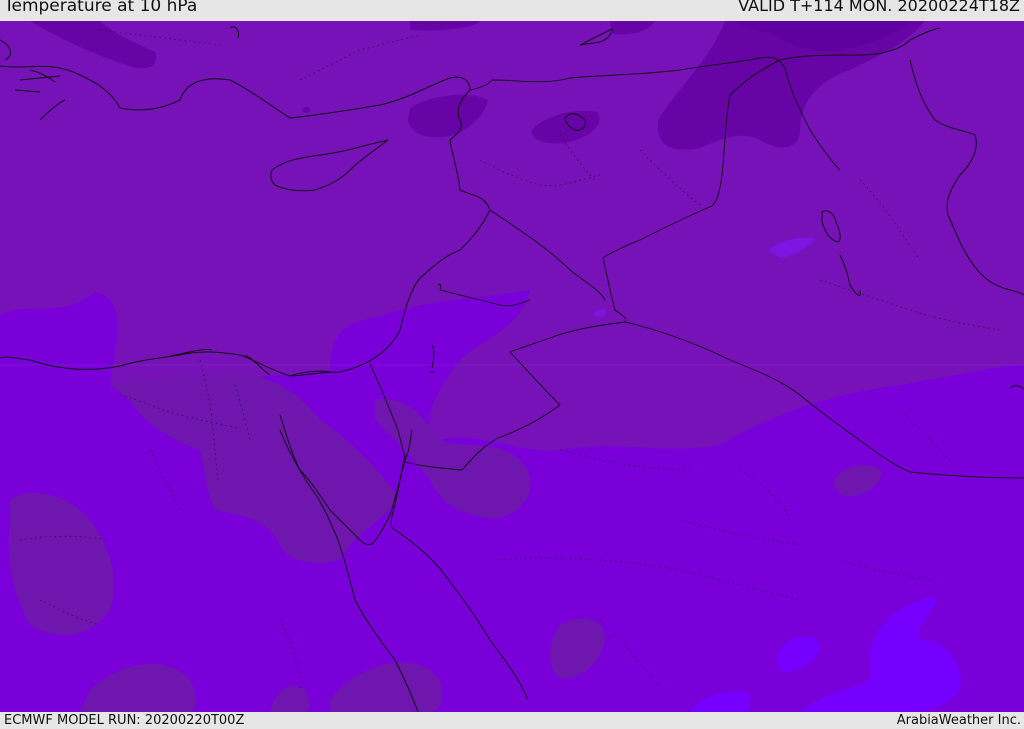 The height and width of the screenshot is (729, 1024). I want to click on credit-label: ArabiaWeather Inc., so click(958, 720).